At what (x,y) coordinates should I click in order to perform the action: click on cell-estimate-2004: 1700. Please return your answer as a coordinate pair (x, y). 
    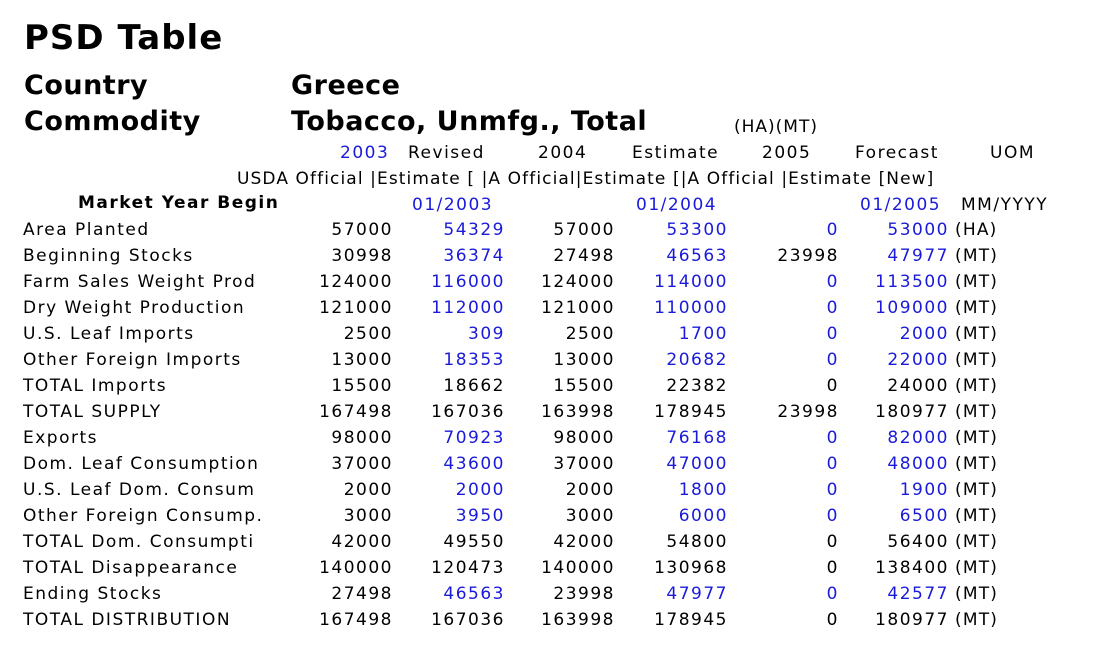
    Looking at the image, I should click on (703, 334).